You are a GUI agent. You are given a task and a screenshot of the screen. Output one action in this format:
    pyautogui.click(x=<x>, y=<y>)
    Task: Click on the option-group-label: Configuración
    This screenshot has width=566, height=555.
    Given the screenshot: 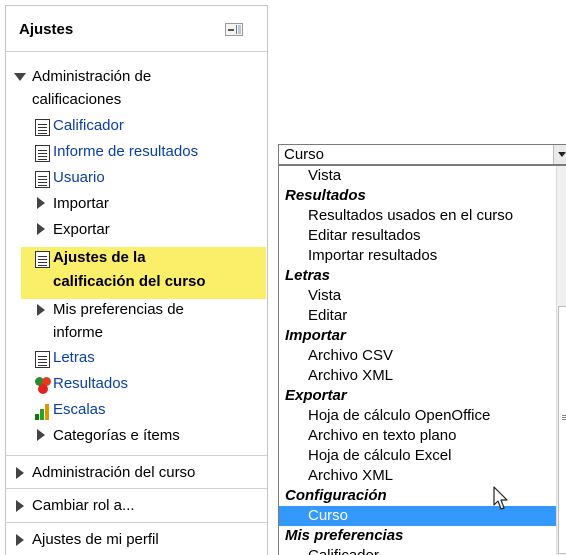 What is the action you would take?
    pyautogui.click(x=336, y=495)
    